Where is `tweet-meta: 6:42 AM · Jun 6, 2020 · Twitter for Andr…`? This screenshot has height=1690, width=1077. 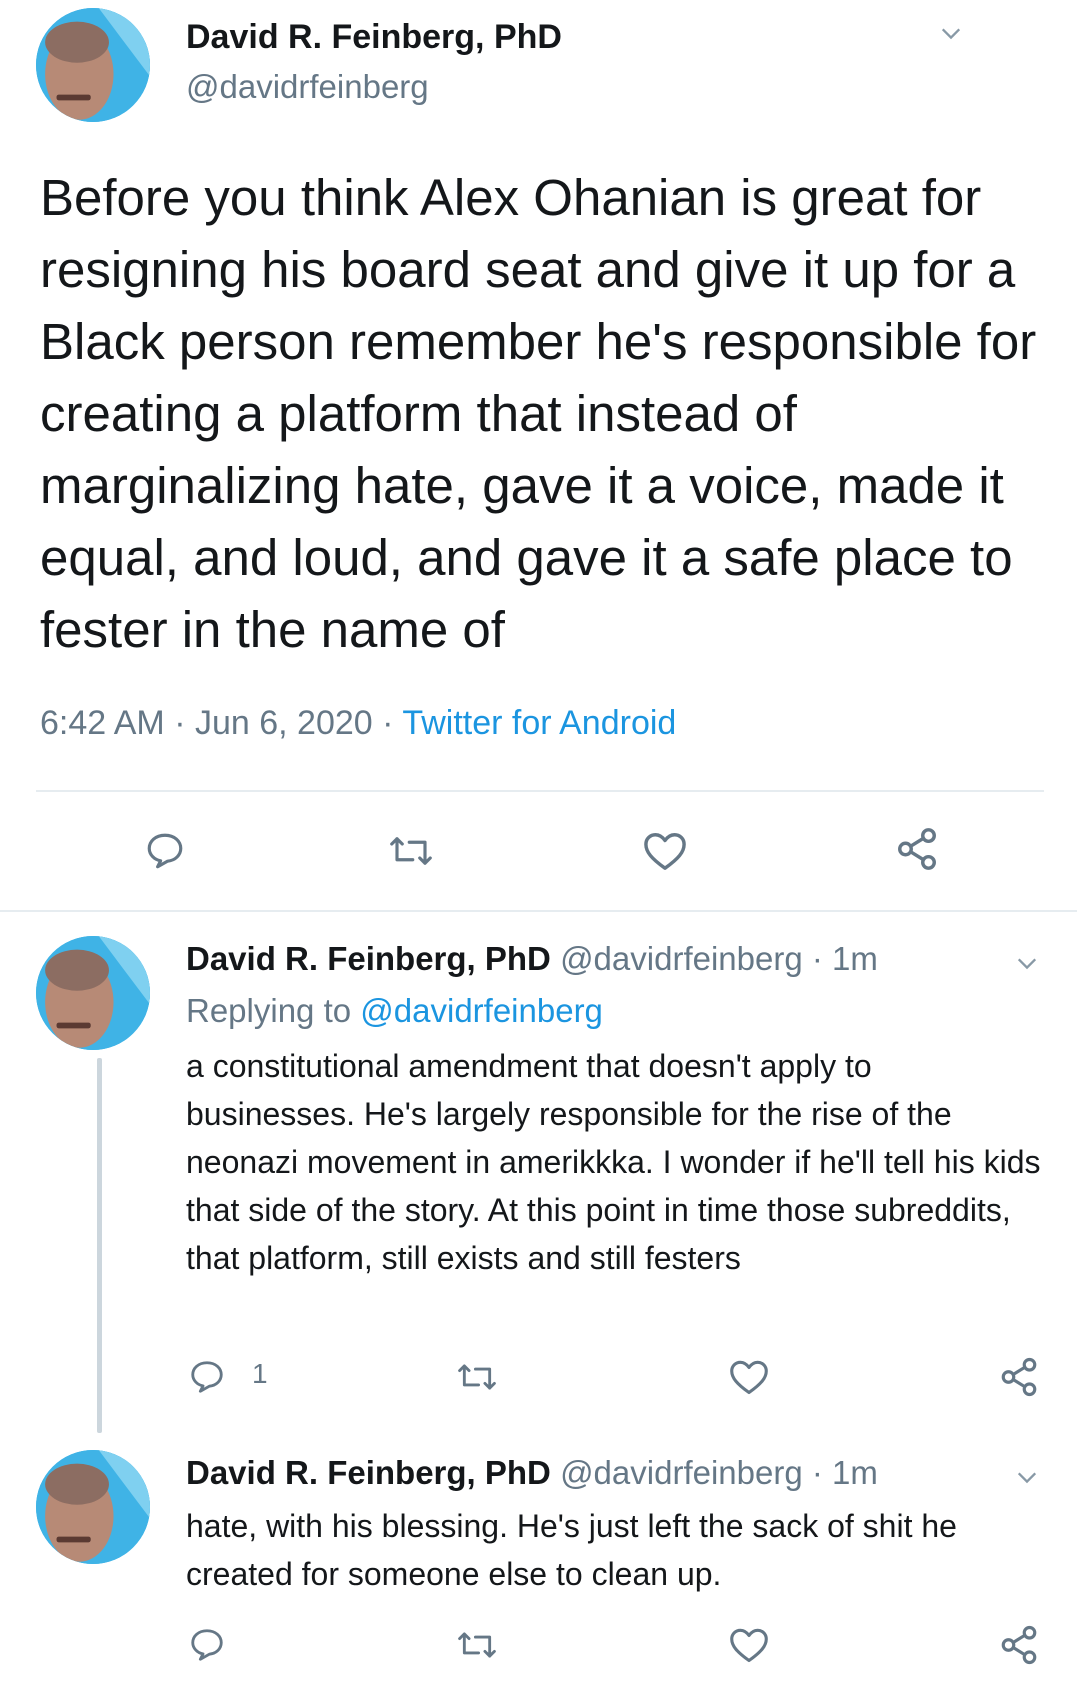 tweet-meta: 6:42 AM · Jun 6, 2020 · Twitter for Andr… is located at coordinates (358, 723).